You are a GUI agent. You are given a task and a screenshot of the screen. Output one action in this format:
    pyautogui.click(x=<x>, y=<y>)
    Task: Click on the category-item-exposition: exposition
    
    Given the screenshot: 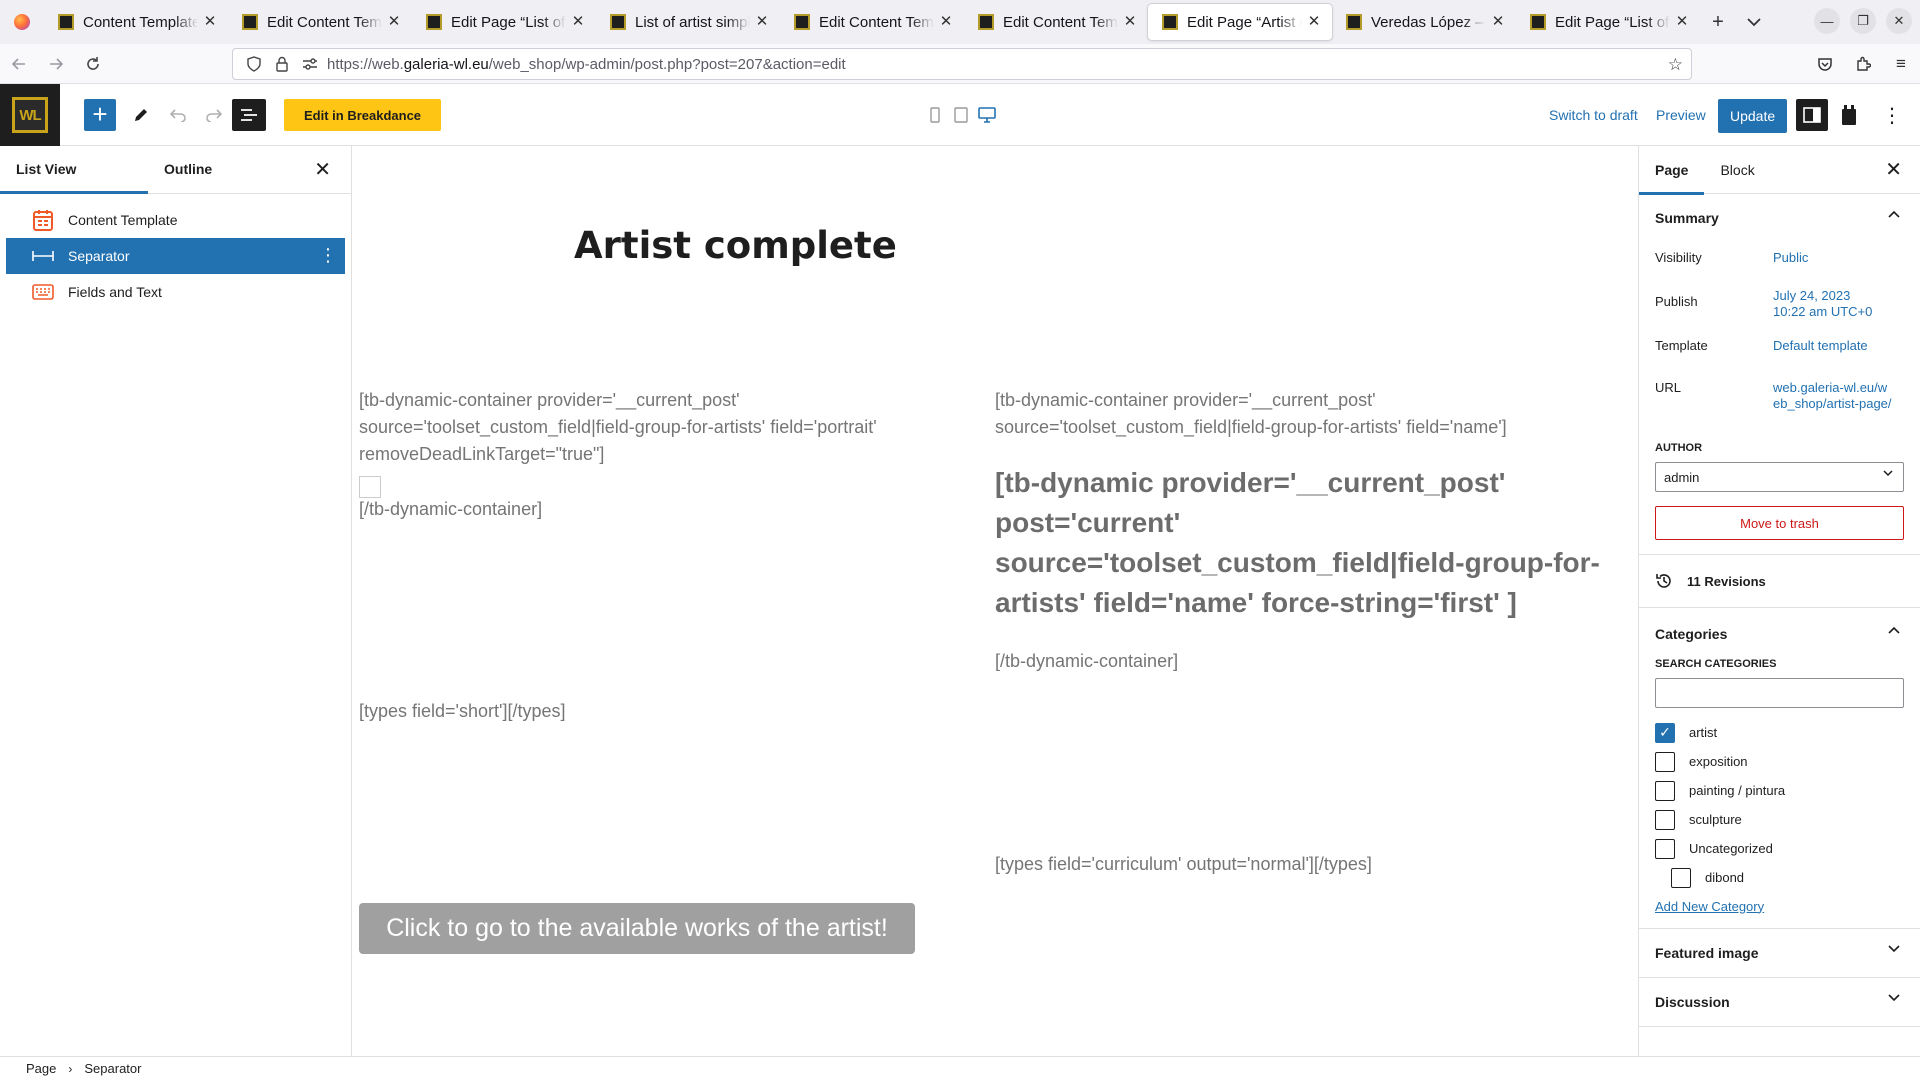 What is the action you would take?
    pyautogui.click(x=1779, y=761)
    